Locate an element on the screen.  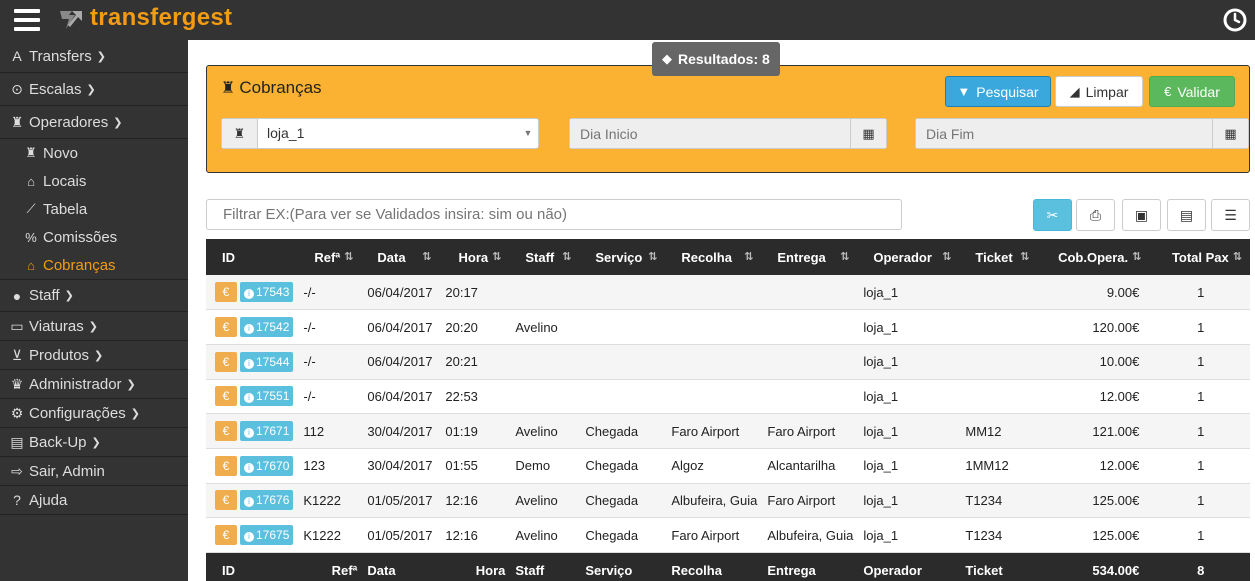
col-header-recolha: Recolha ⇅ is located at coordinates (713, 257).